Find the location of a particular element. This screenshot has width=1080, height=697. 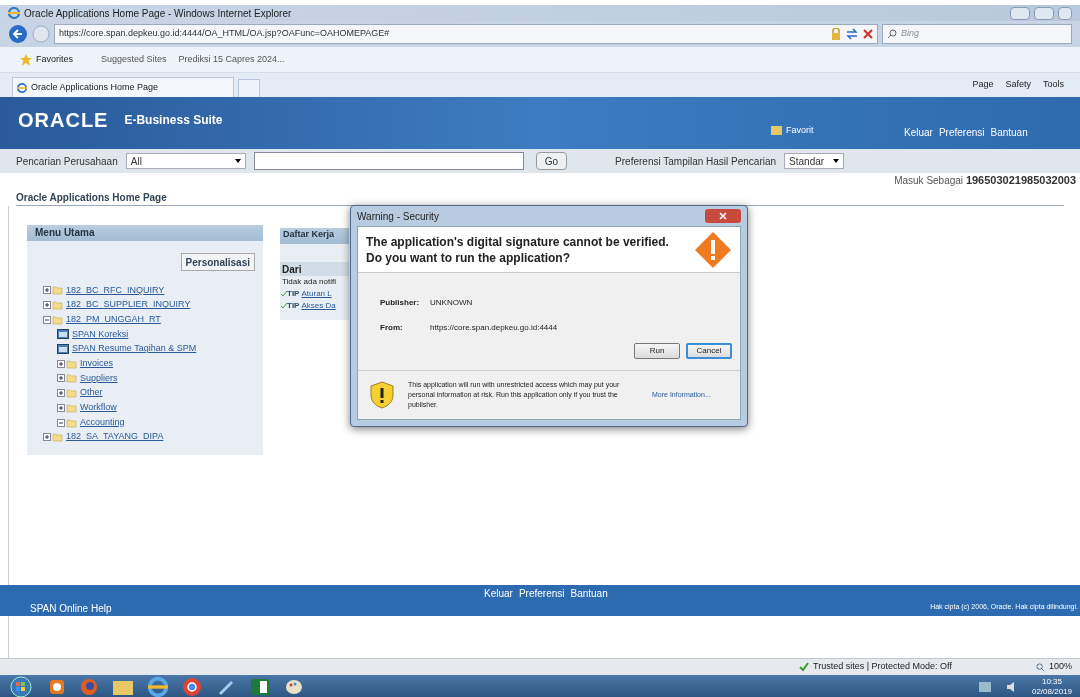

start-button is located at coordinates (21, 686).